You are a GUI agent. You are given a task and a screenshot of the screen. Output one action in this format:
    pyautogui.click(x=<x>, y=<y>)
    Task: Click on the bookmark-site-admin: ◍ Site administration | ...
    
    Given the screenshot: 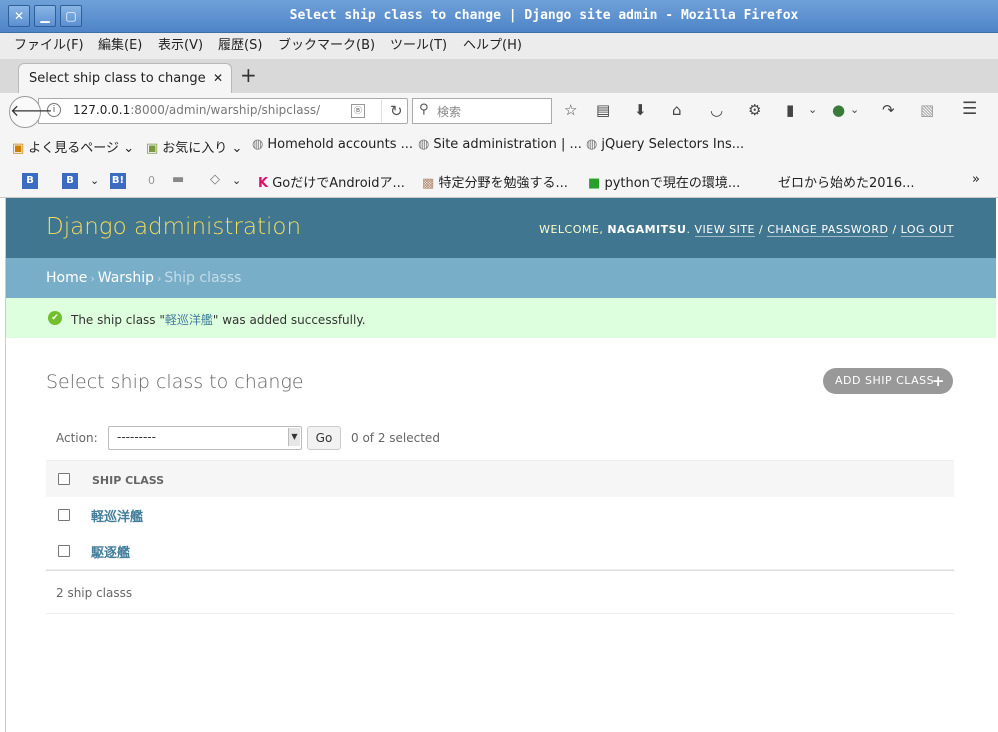 What is the action you would take?
    pyautogui.click(x=500, y=144)
    